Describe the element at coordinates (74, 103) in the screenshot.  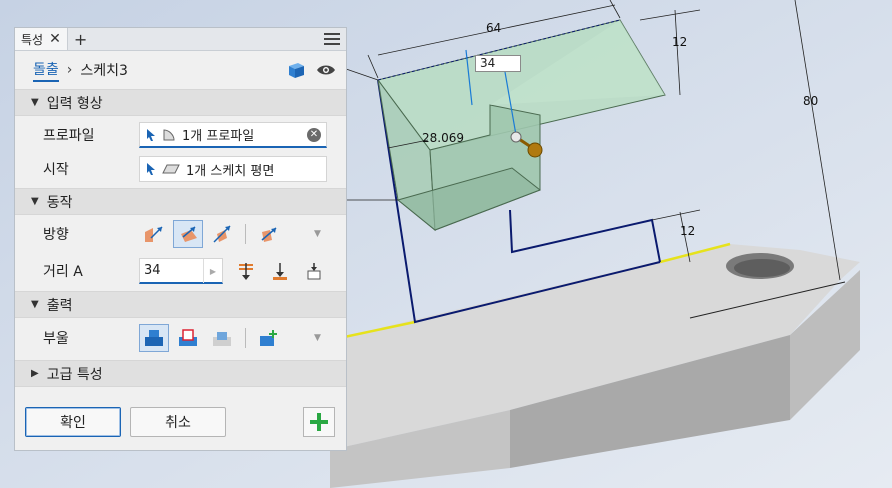
I see `section-input-shape-title: 입력 형상` at that location.